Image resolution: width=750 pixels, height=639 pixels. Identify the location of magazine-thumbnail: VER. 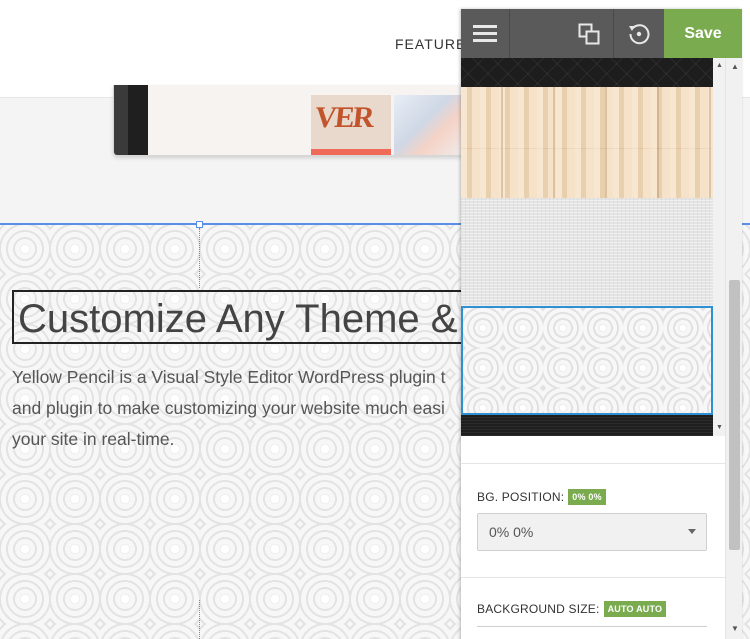
(351, 125).